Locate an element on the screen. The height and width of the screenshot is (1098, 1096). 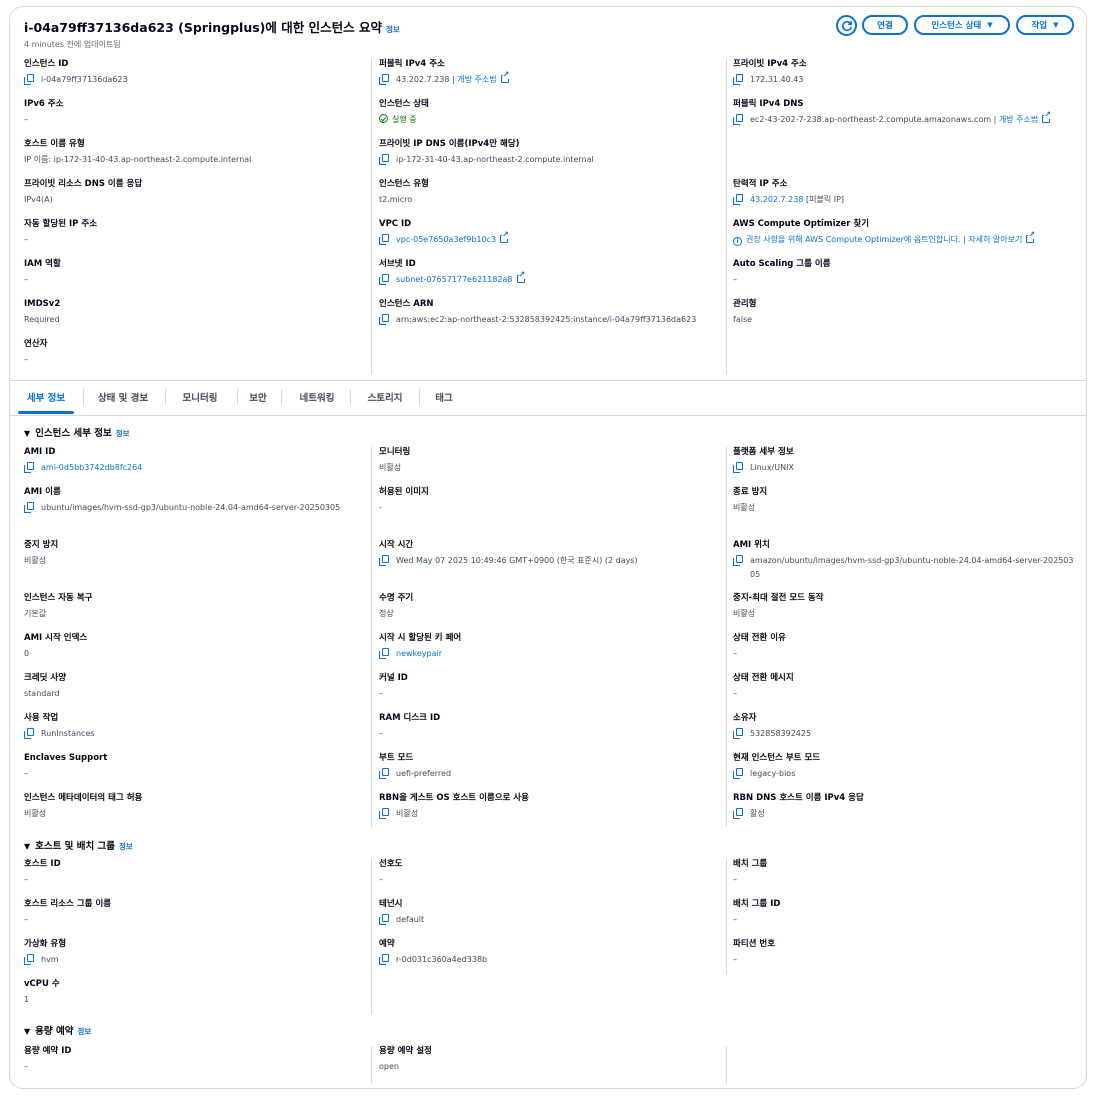
field-partition-number: 파티션 번호 – is located at coordinates (754, 951).